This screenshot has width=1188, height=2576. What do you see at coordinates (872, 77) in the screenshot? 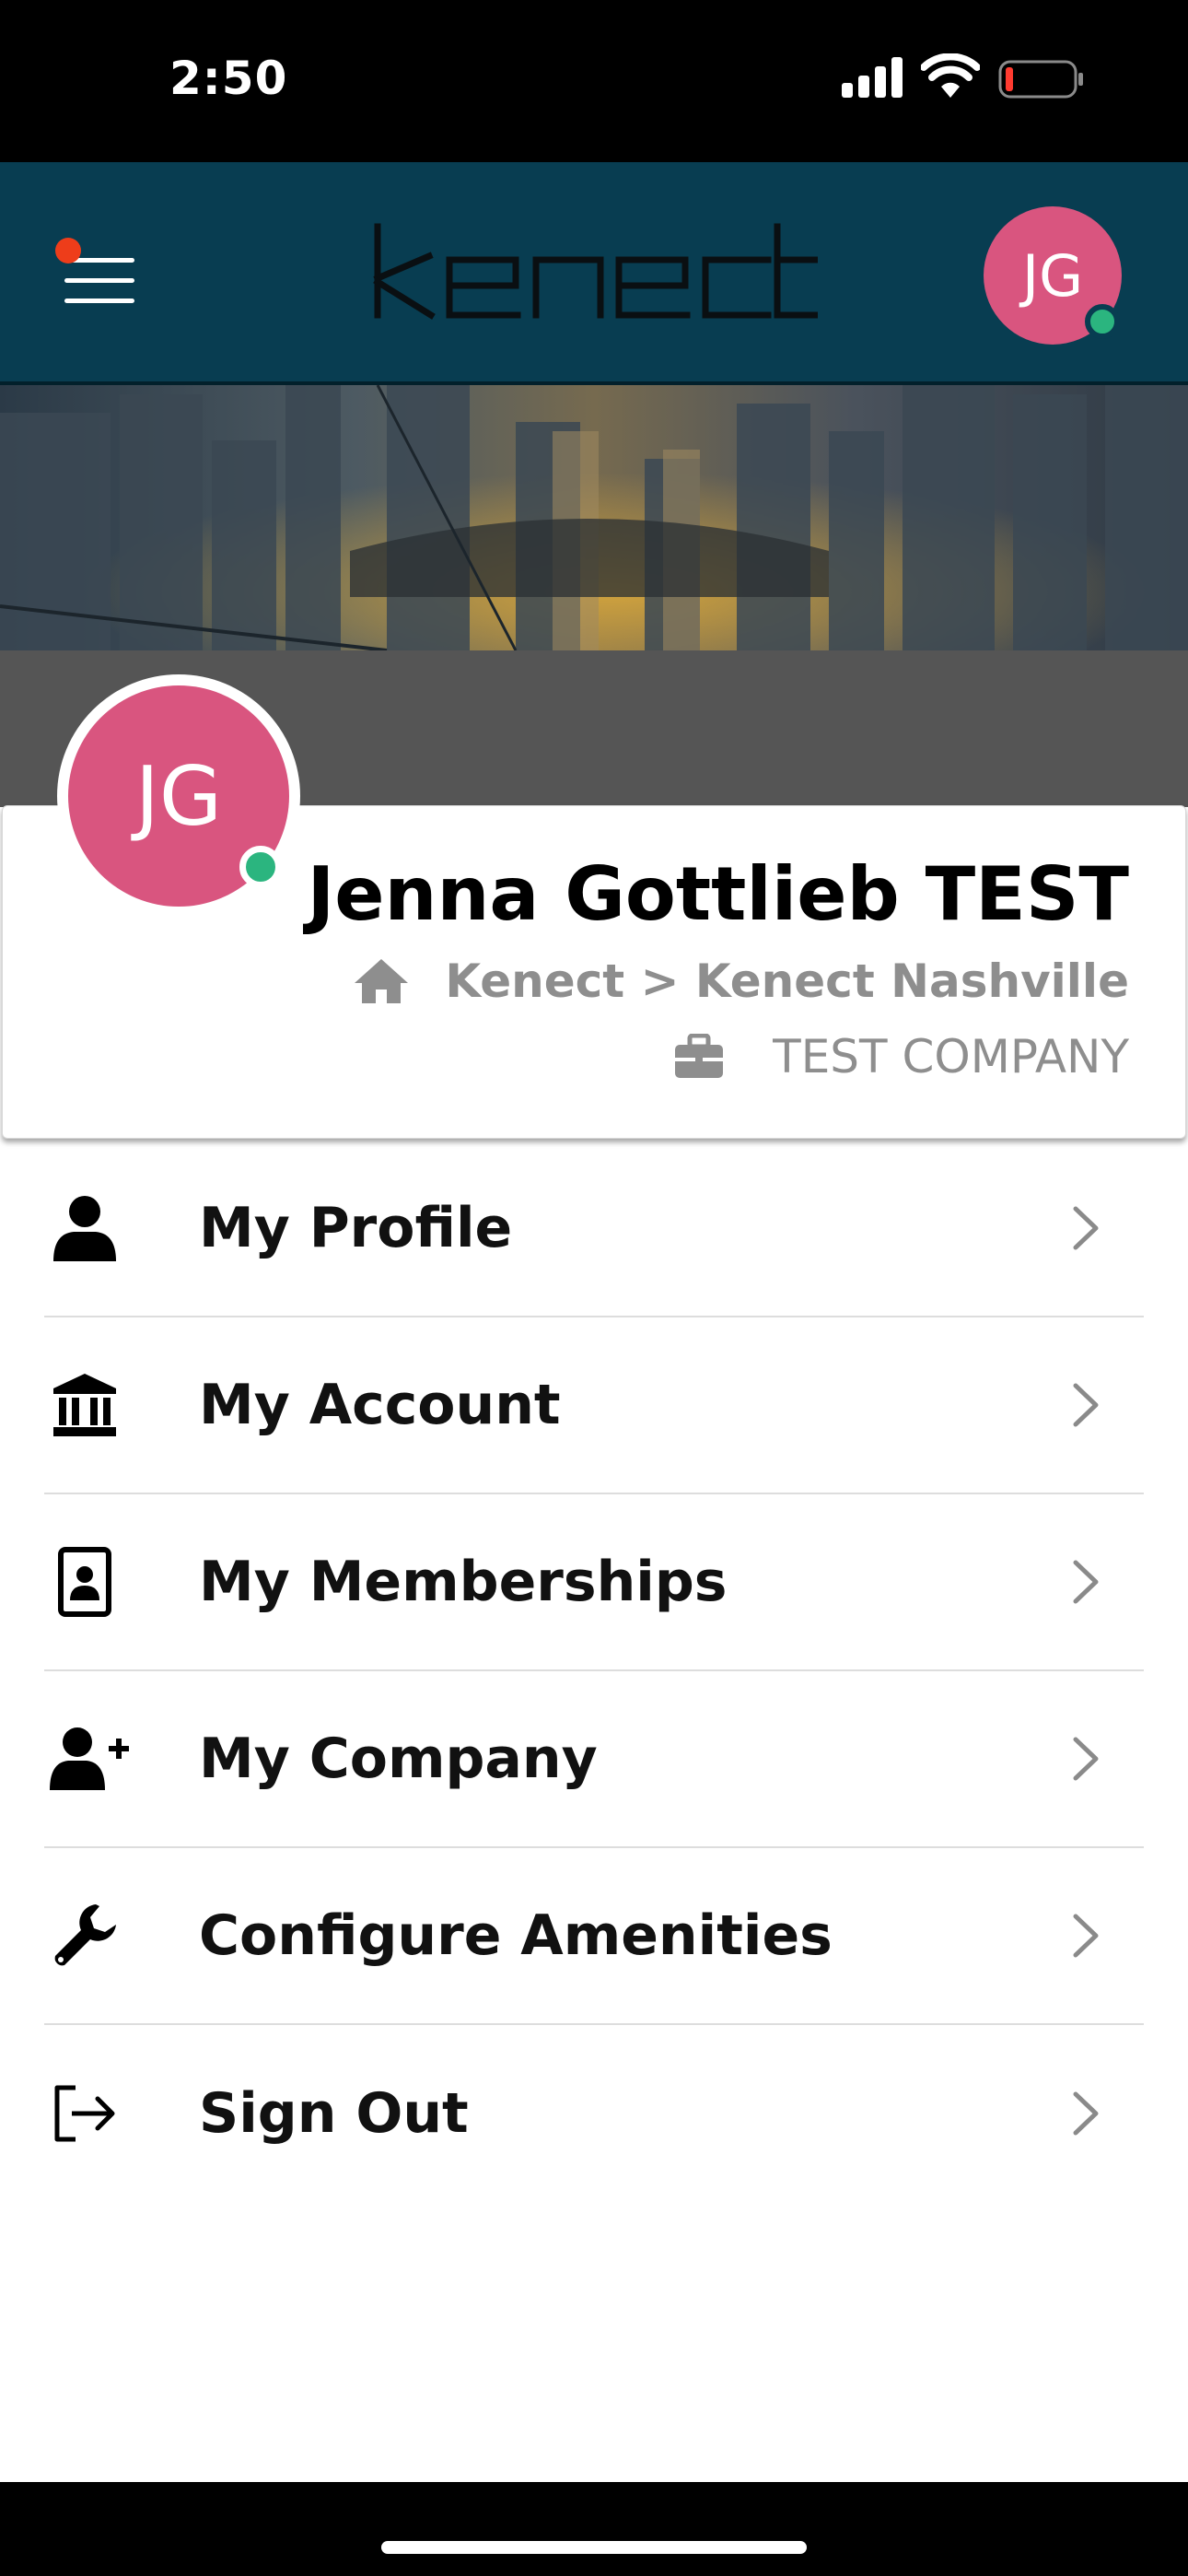
I see `cellular-signal-icon` at bounding box center [872, 77].